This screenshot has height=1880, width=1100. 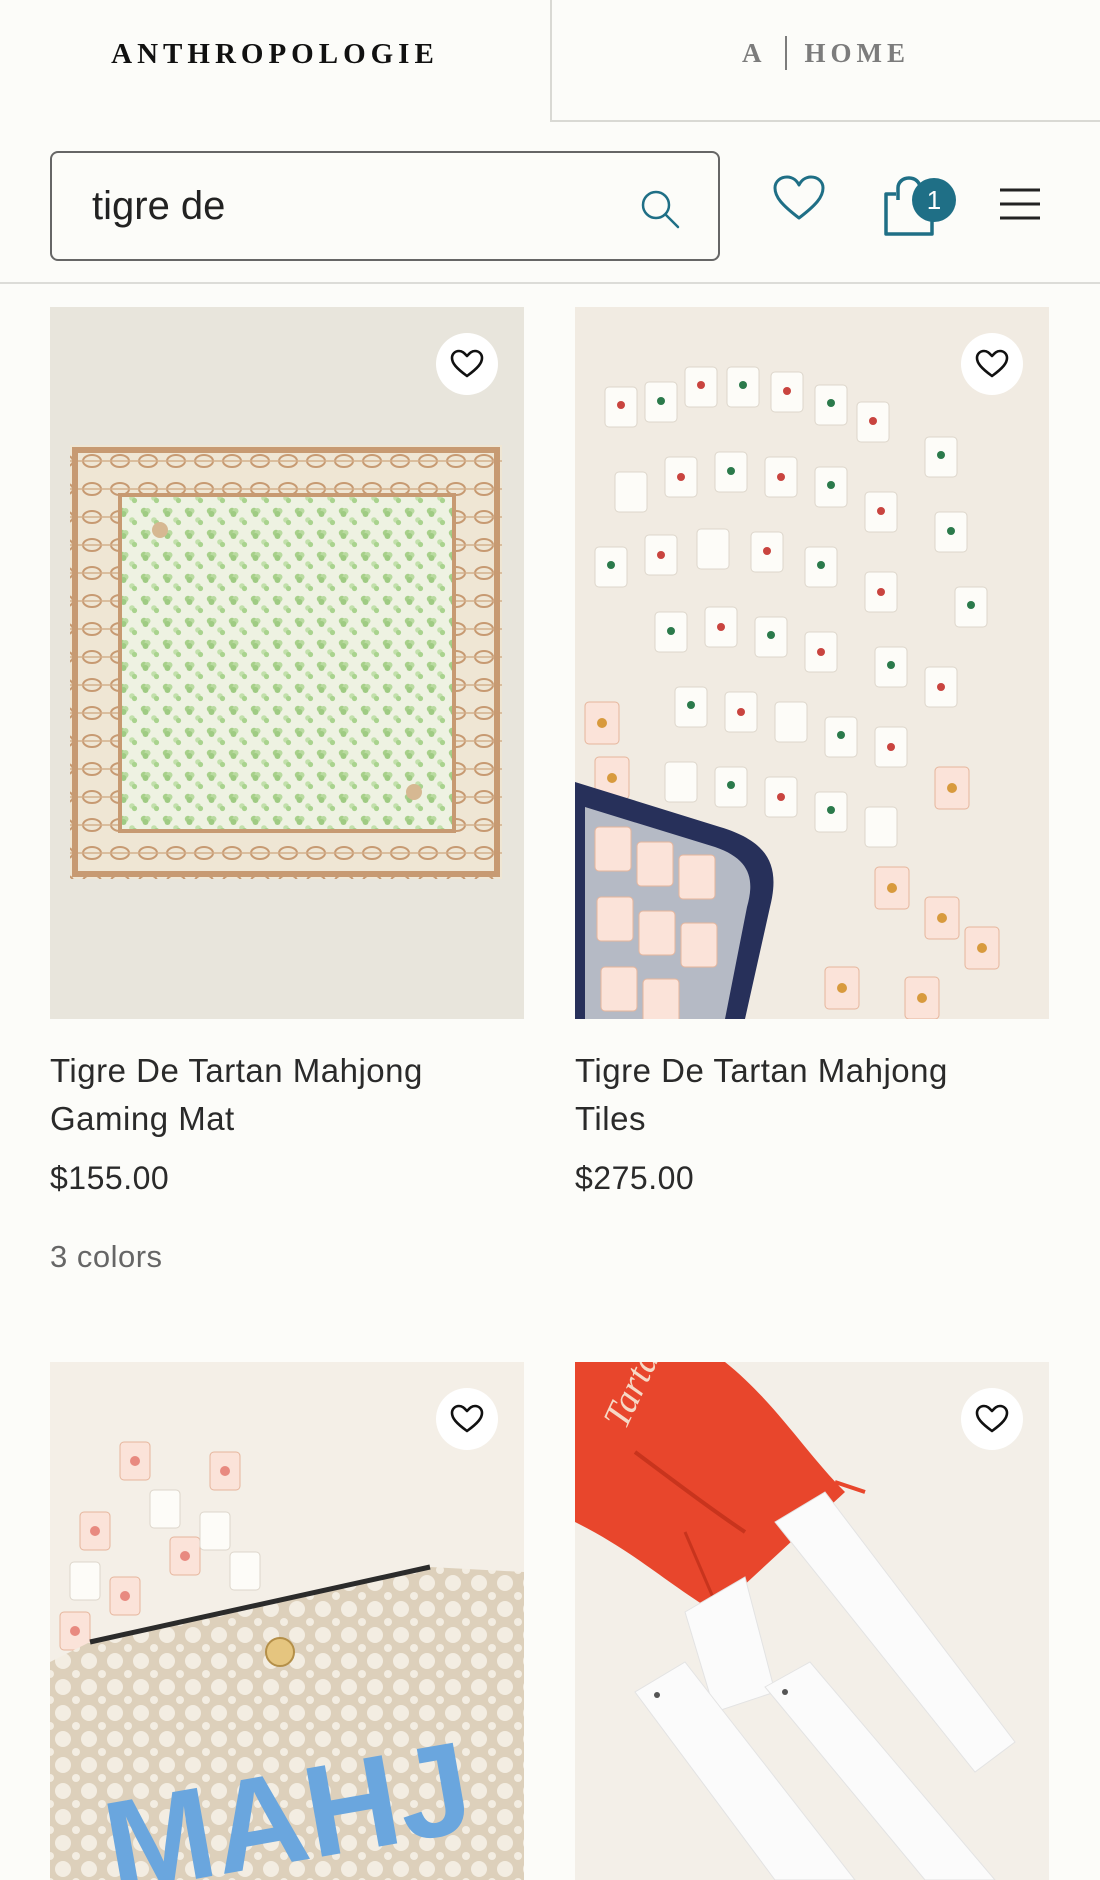 I want to click on search-input, so click(x=352, y=206).